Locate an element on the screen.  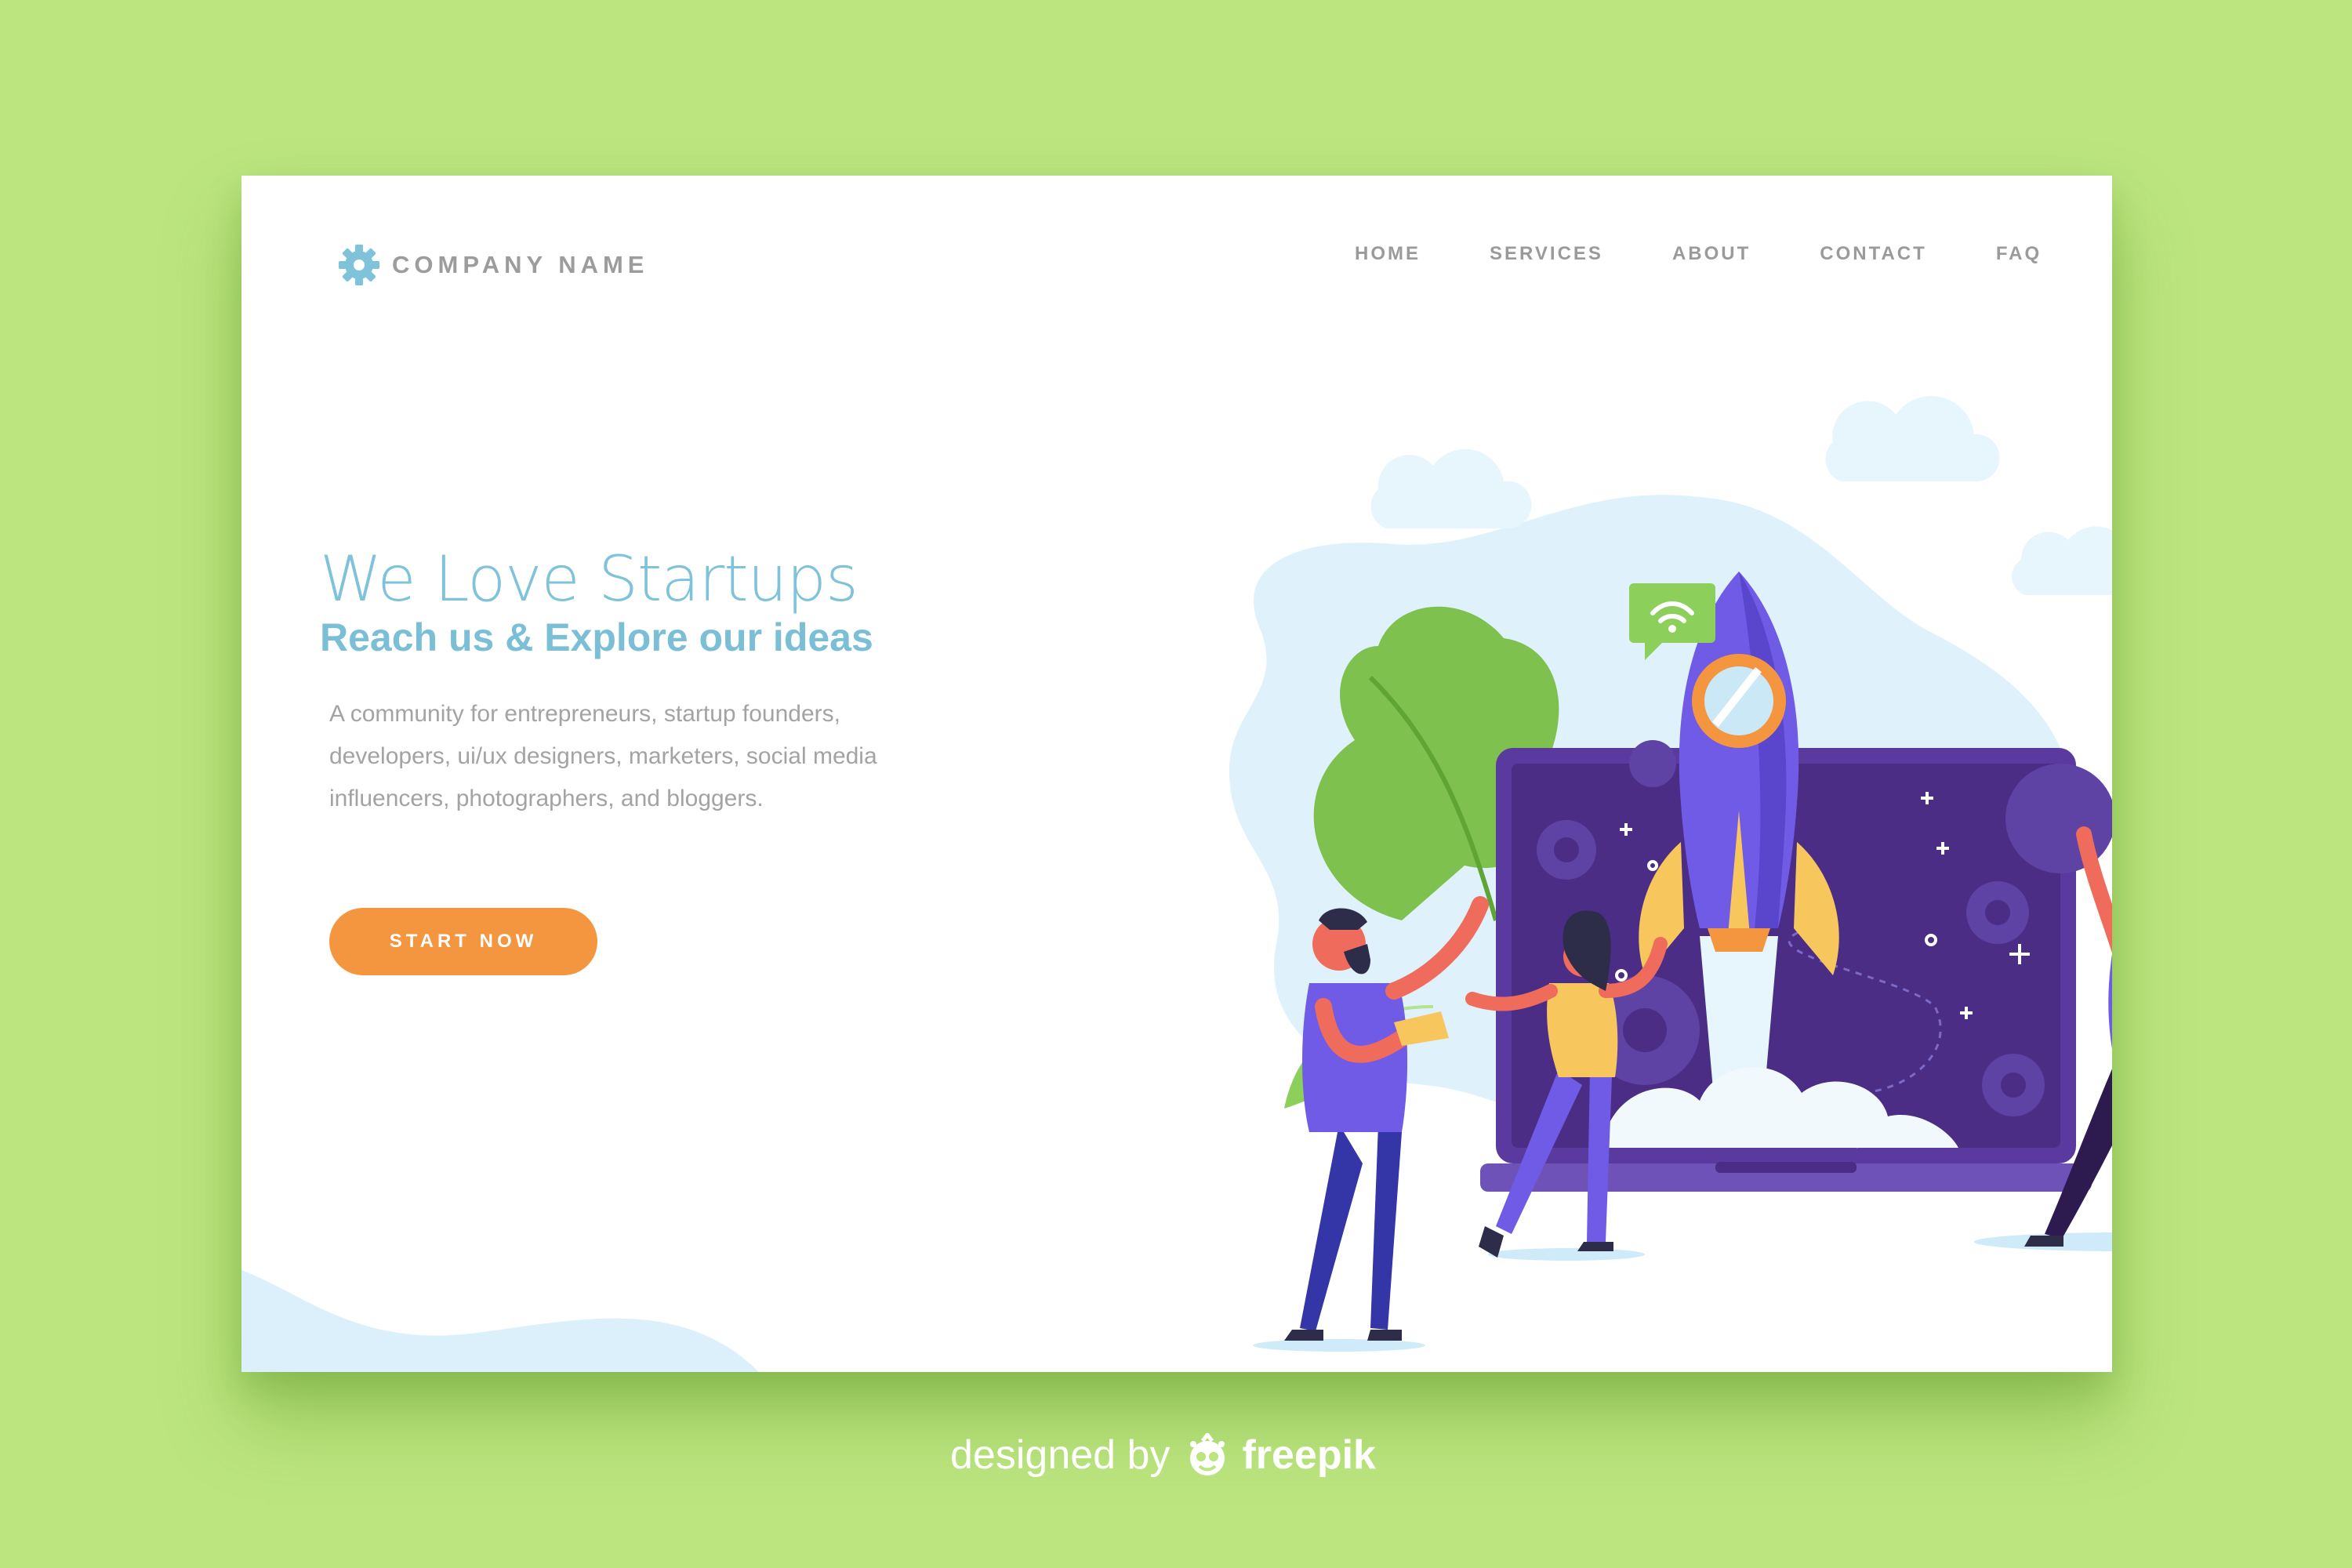
brand-logo: COMPANY NAME is located at coordinates (492, 265).